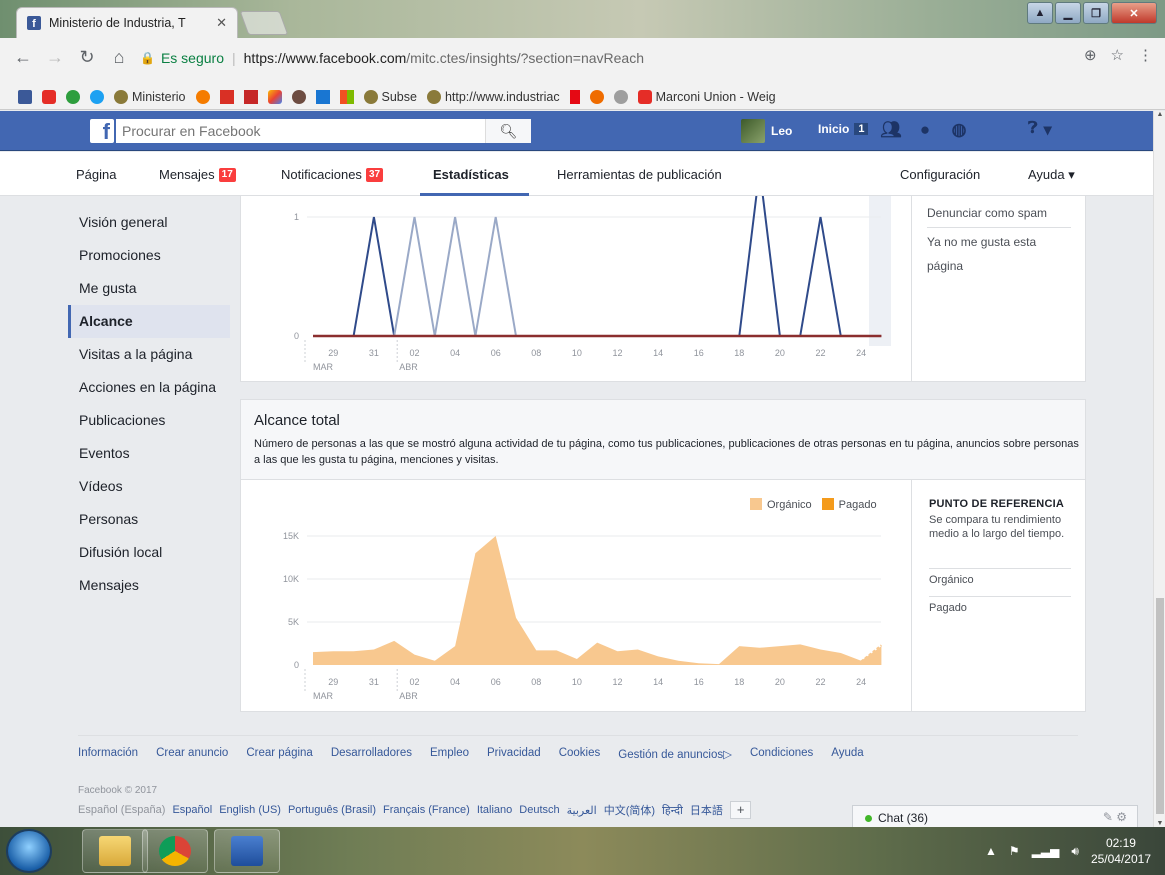  I want to click on green-bookmark-icon, so click(73, 96).